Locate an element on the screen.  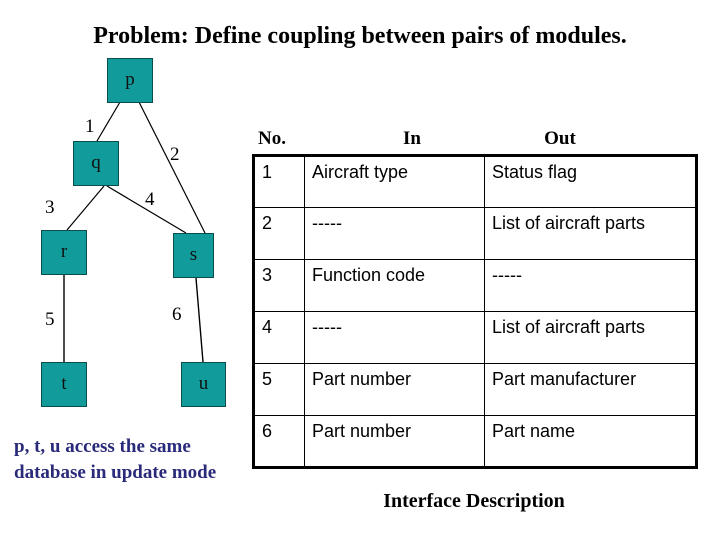
table-row: 5 Part number Part manufacturer is located at coordinates (475, 389).